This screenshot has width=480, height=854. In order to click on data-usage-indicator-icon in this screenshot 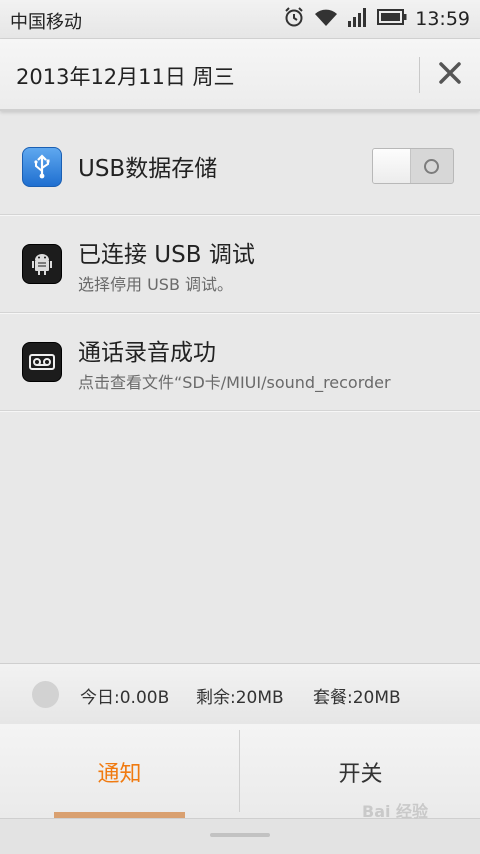, I will do `click(45, 694)`.